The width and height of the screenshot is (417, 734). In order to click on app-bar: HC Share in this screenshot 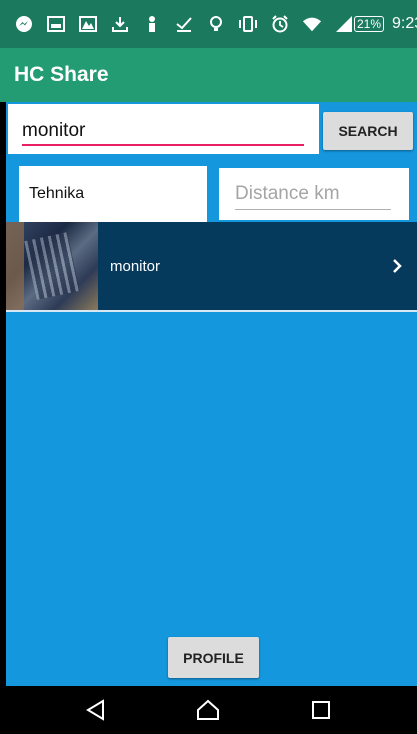, I will do `click(208, 75)`.